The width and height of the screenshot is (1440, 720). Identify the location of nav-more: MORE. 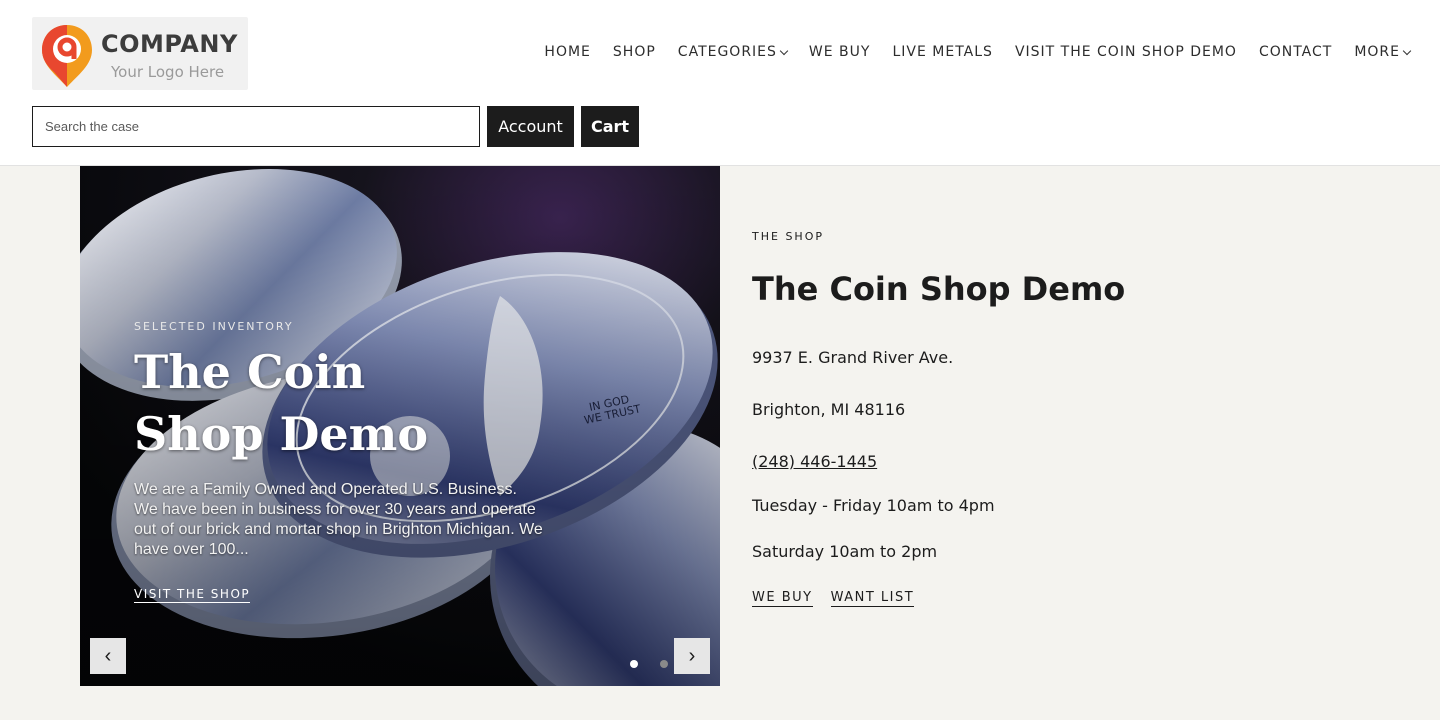
(1383, 52).